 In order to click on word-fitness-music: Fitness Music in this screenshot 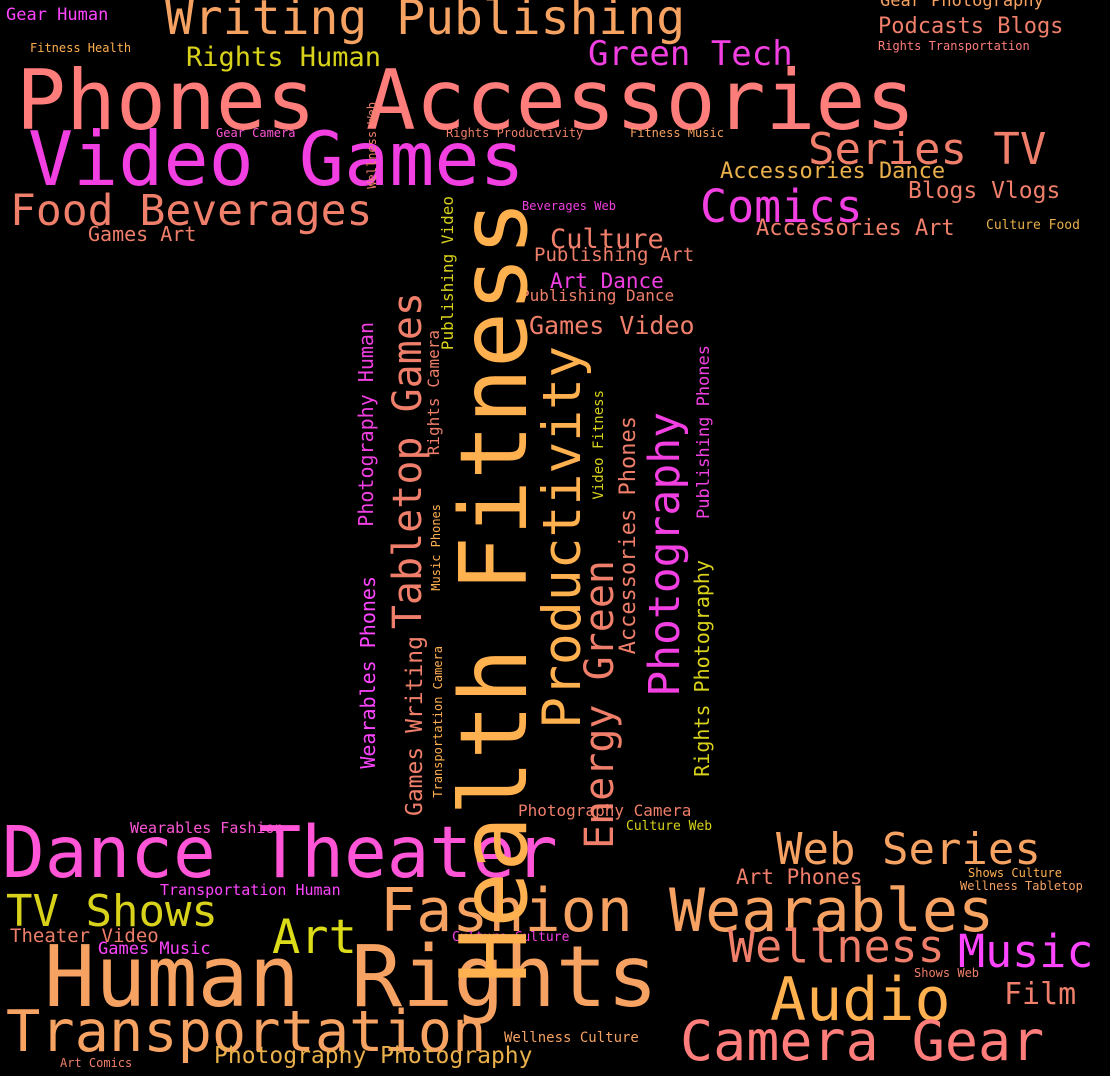, I will do `click(677, 133)`.